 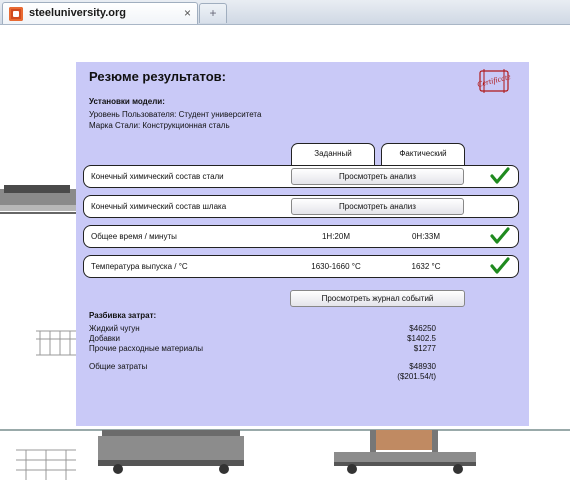 I want to click on tab-title: steeluniversity.org, so click(x=77, y=13).